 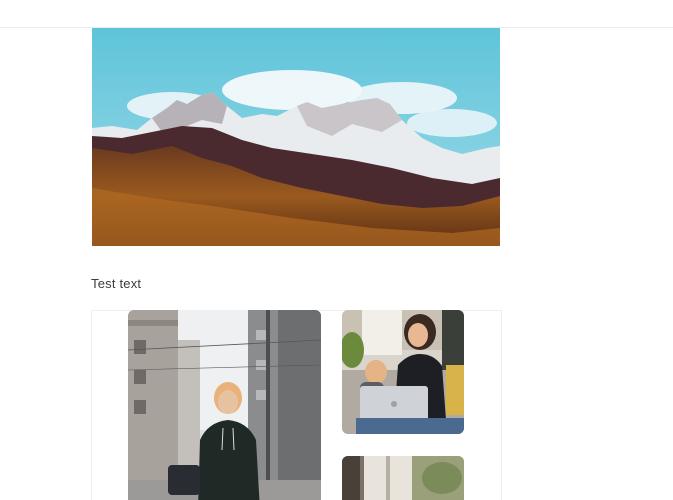 I want to click on window-photo, so click(x=403, y=478).